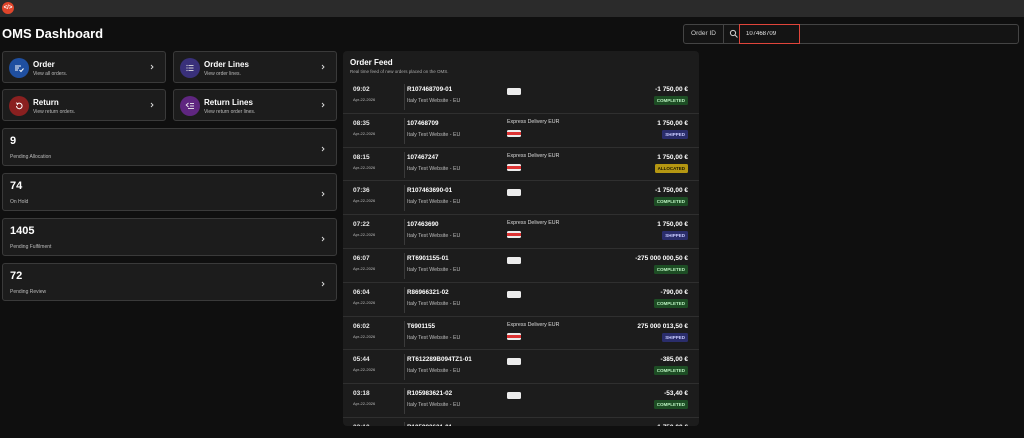  What do you see at coordinates (169, 237) in the screenshot?
I see `stat-card-pending-fulfilment: 1405 Pending Fulfilment` at bounding box center [169, 237].